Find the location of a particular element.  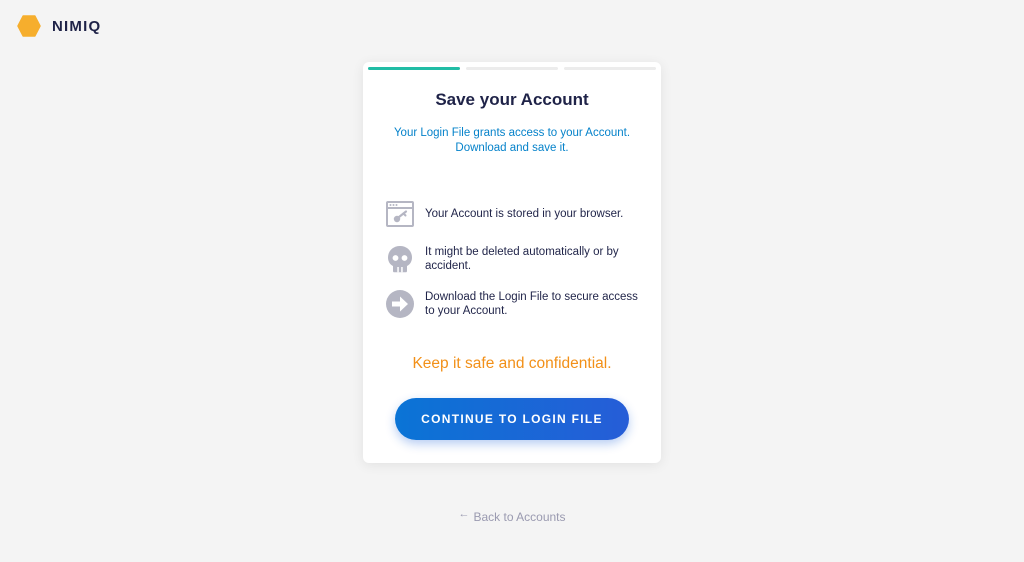

brand-logo: NIMIQ is located at coordinates (59, 26).